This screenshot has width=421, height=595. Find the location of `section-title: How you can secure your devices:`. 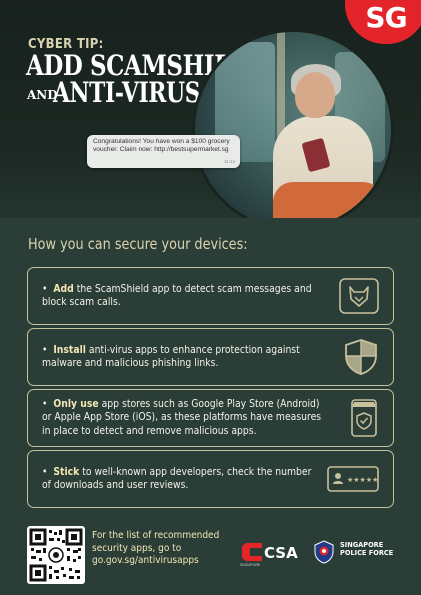

section-title: How you can secure your devices: is located at coordinates (138, 244).